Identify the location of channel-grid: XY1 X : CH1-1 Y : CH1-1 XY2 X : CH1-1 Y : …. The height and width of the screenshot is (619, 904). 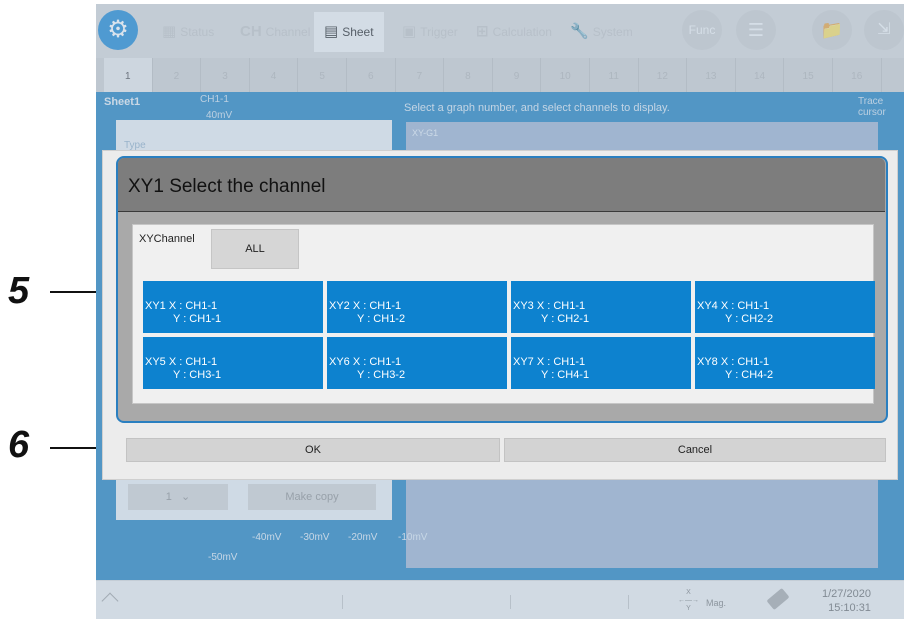
(509, 335).